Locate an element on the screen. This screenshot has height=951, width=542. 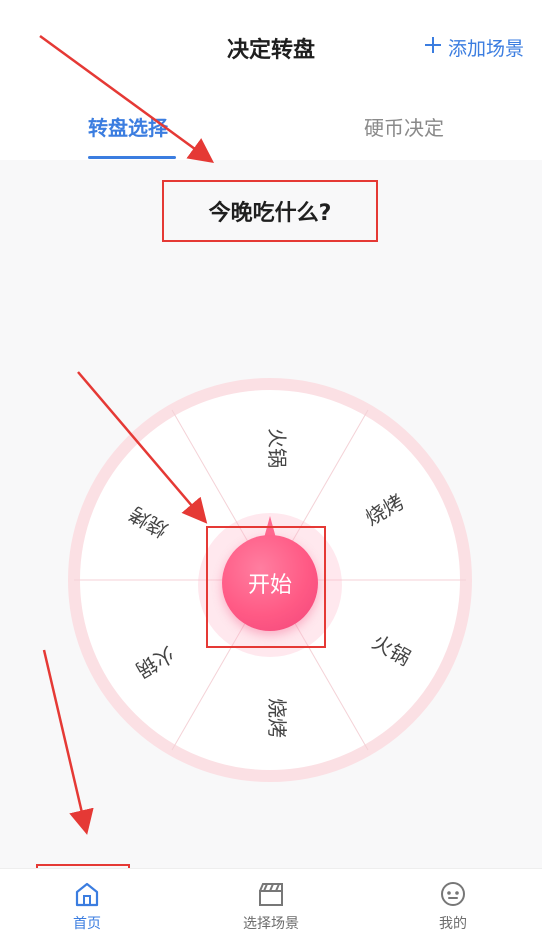
bottom-navigation: 首页 选择场景 我的 is located at coordinates (271, 909).